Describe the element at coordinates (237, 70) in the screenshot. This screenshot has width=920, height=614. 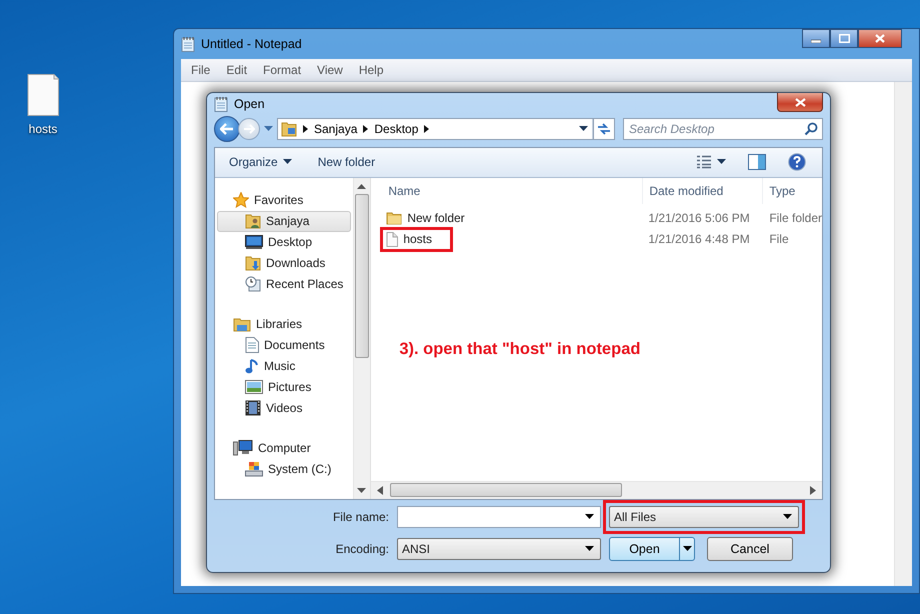
I see `menu-item: Edit` at that location.